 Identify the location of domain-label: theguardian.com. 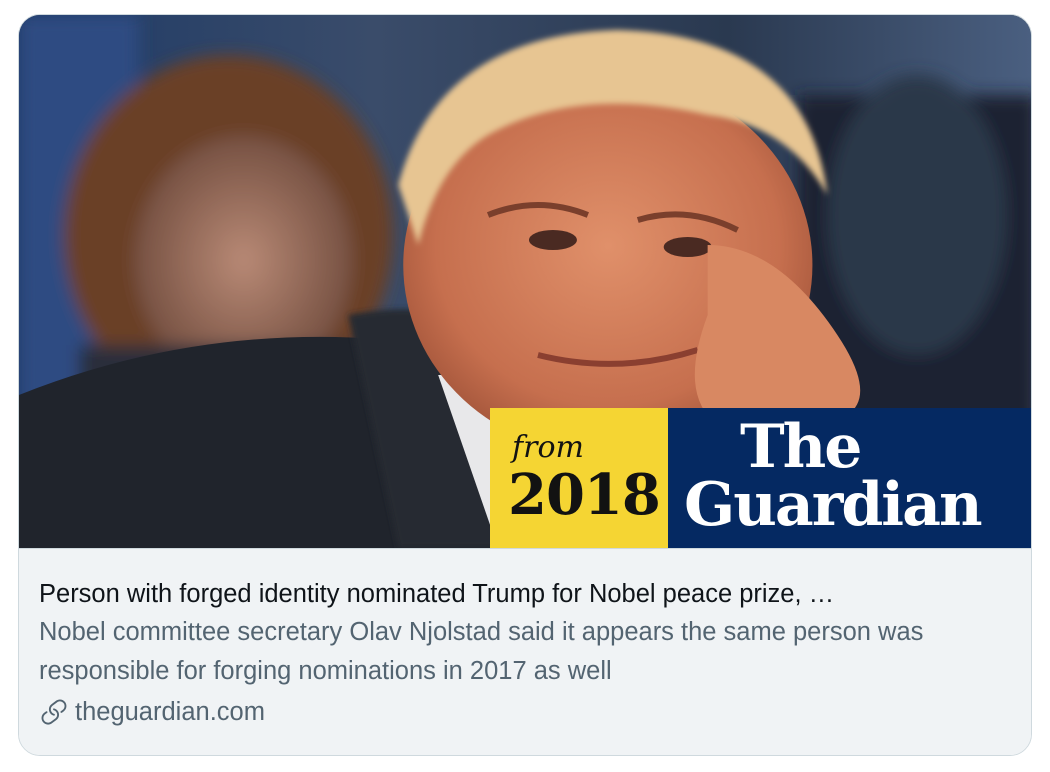
(170, 712).